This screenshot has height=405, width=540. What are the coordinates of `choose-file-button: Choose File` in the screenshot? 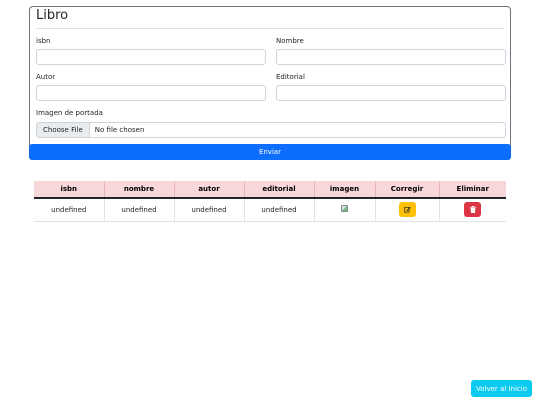 It's located at (63, 130).